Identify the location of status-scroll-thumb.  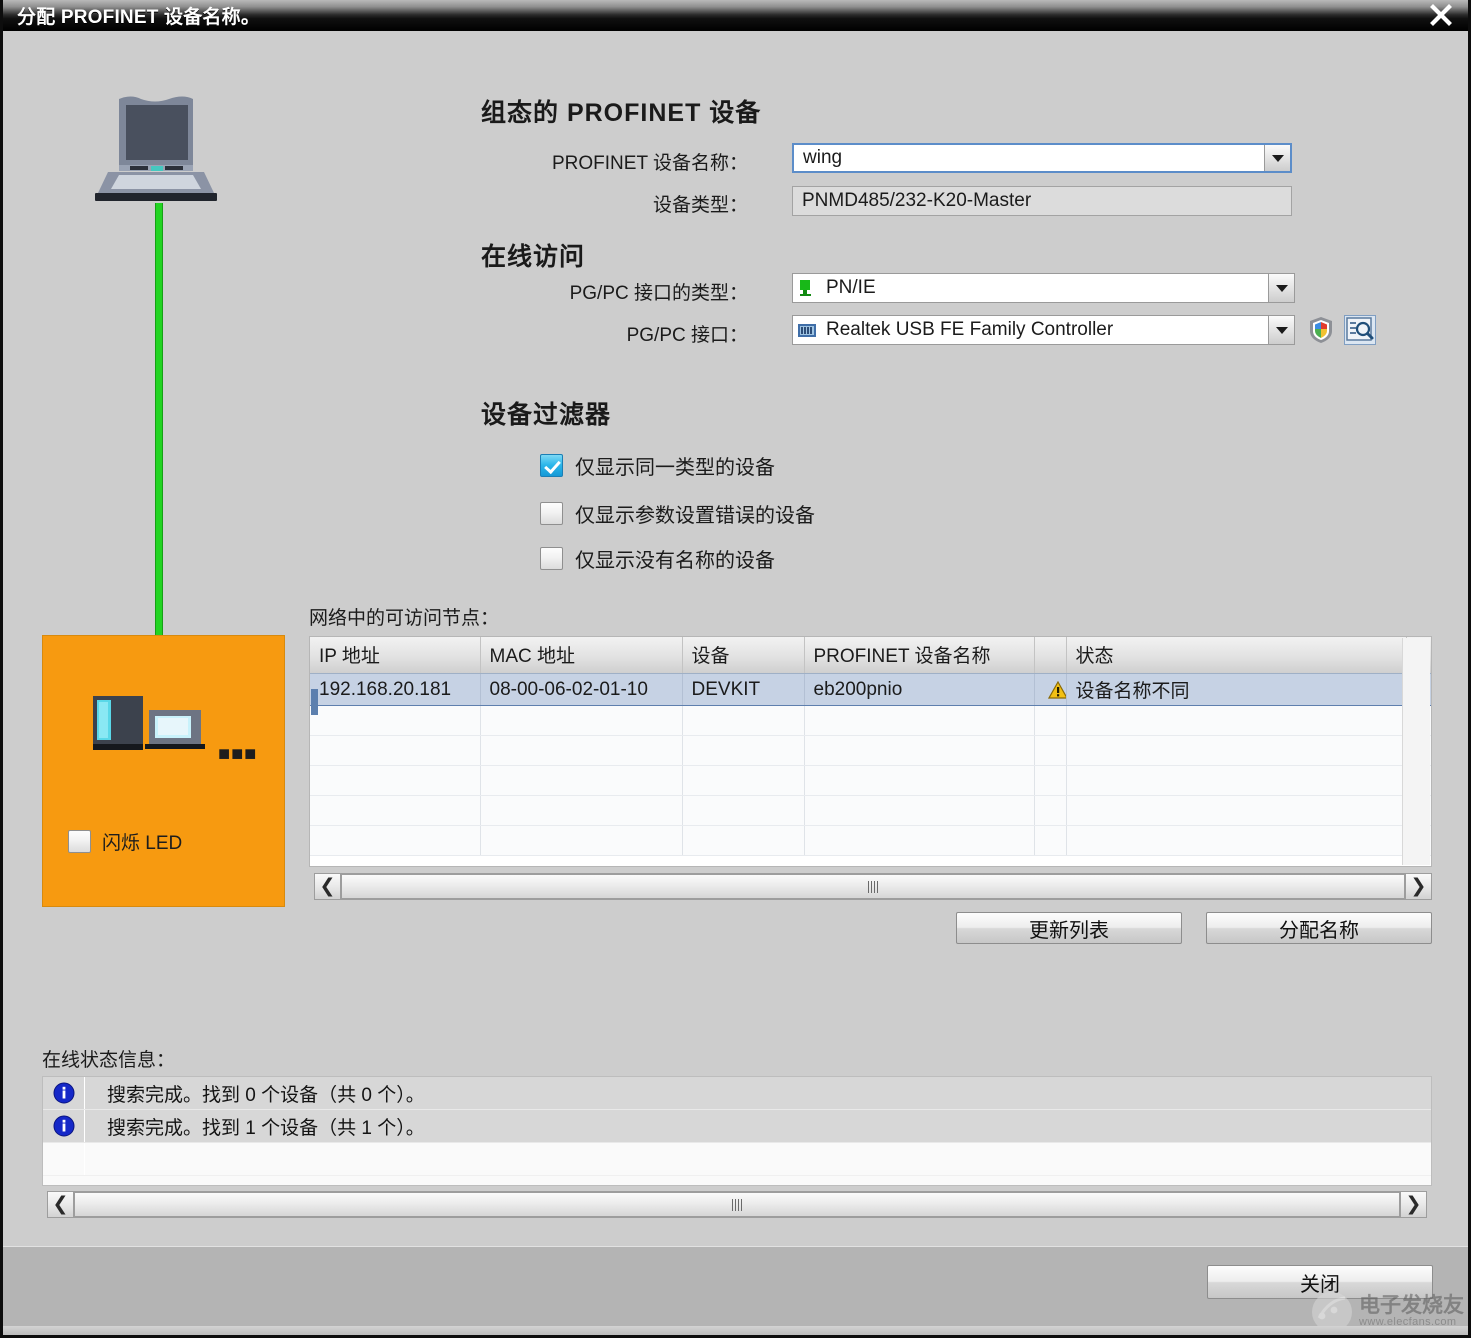
(737, 1204).